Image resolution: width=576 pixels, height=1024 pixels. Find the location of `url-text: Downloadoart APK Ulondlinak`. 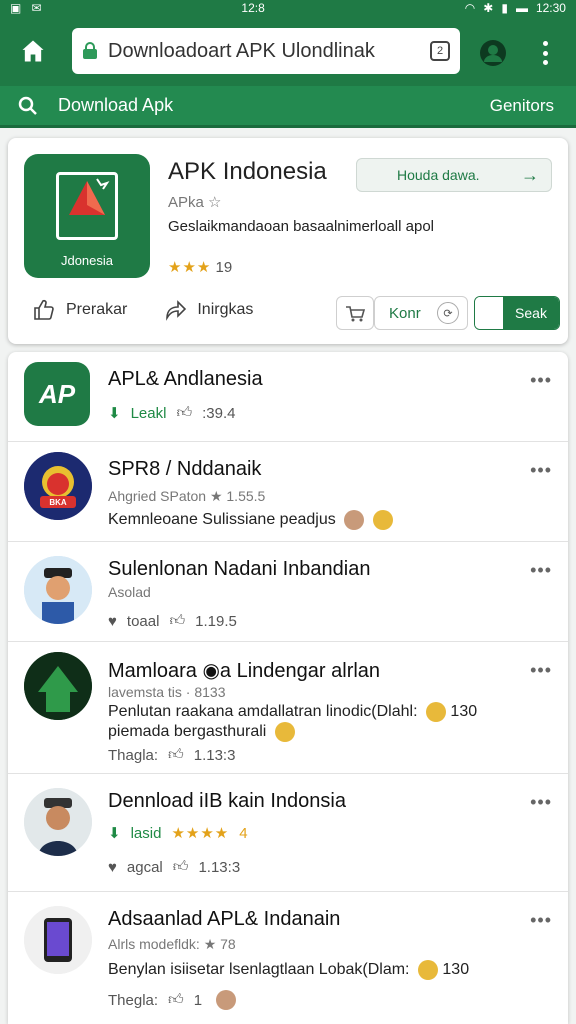

url-text: Downloadoart APK Ulondlinak is located at coordinates (269, 51).